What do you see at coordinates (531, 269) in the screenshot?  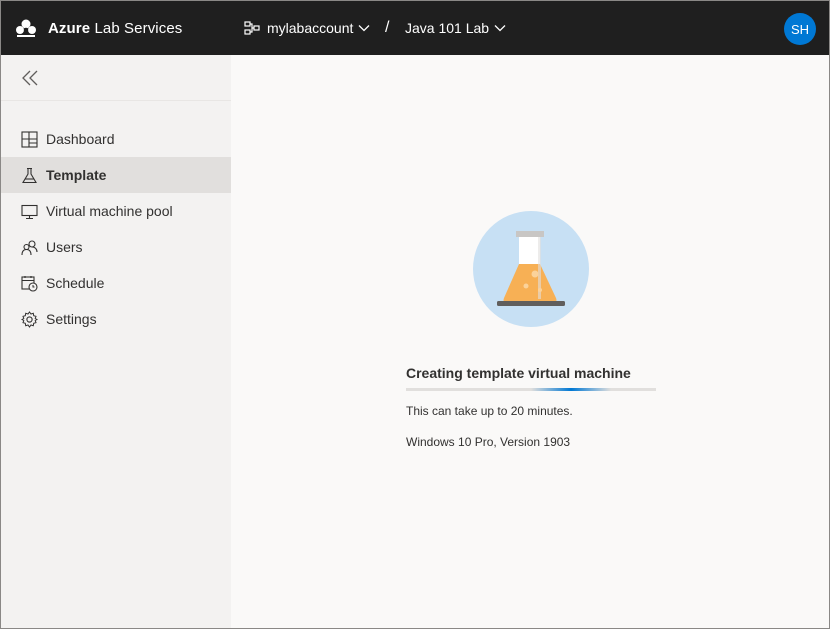 I see `flask-illustration-icon` at bounding box center [531, 269].